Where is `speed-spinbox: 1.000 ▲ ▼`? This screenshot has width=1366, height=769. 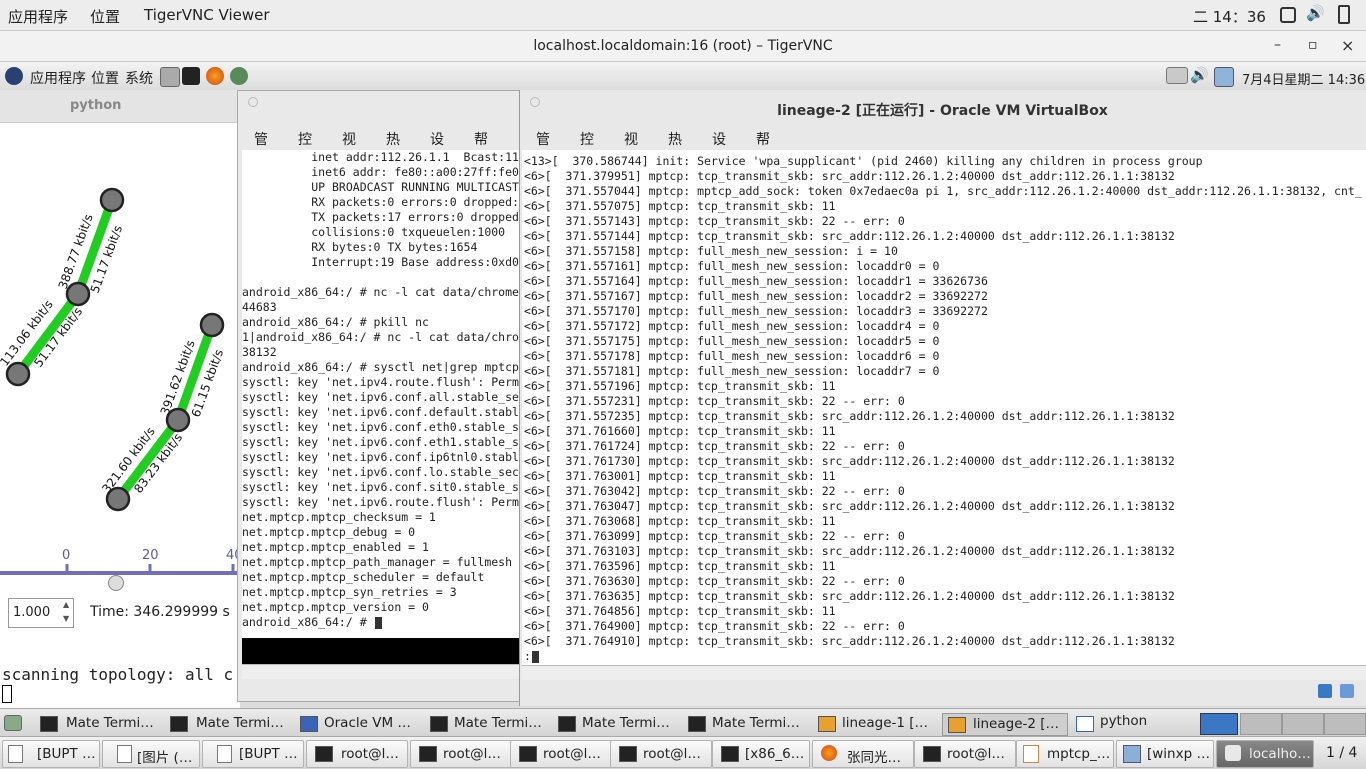
speed-spinbox: 1.000 ▲ ▼ is located at coordinates (41, 613).